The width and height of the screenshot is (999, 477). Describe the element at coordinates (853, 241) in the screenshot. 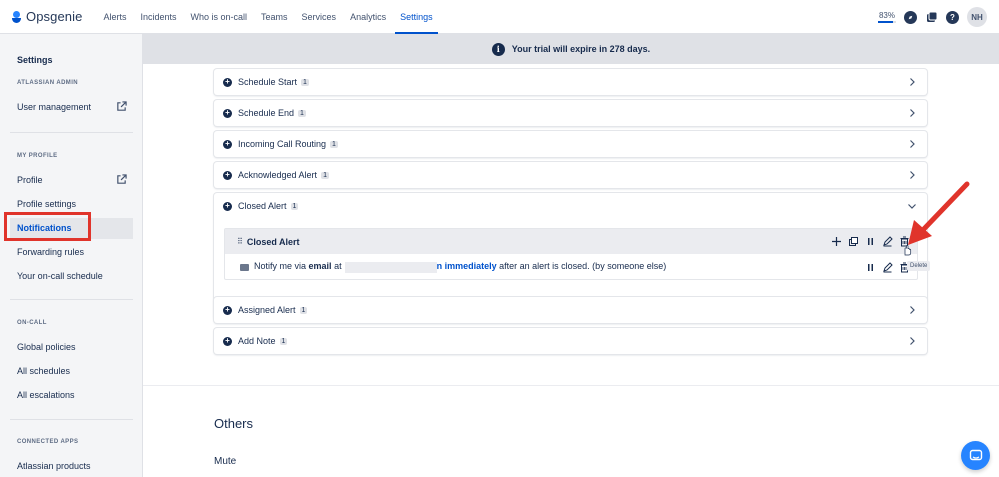

I see `copy-icon` at that location.